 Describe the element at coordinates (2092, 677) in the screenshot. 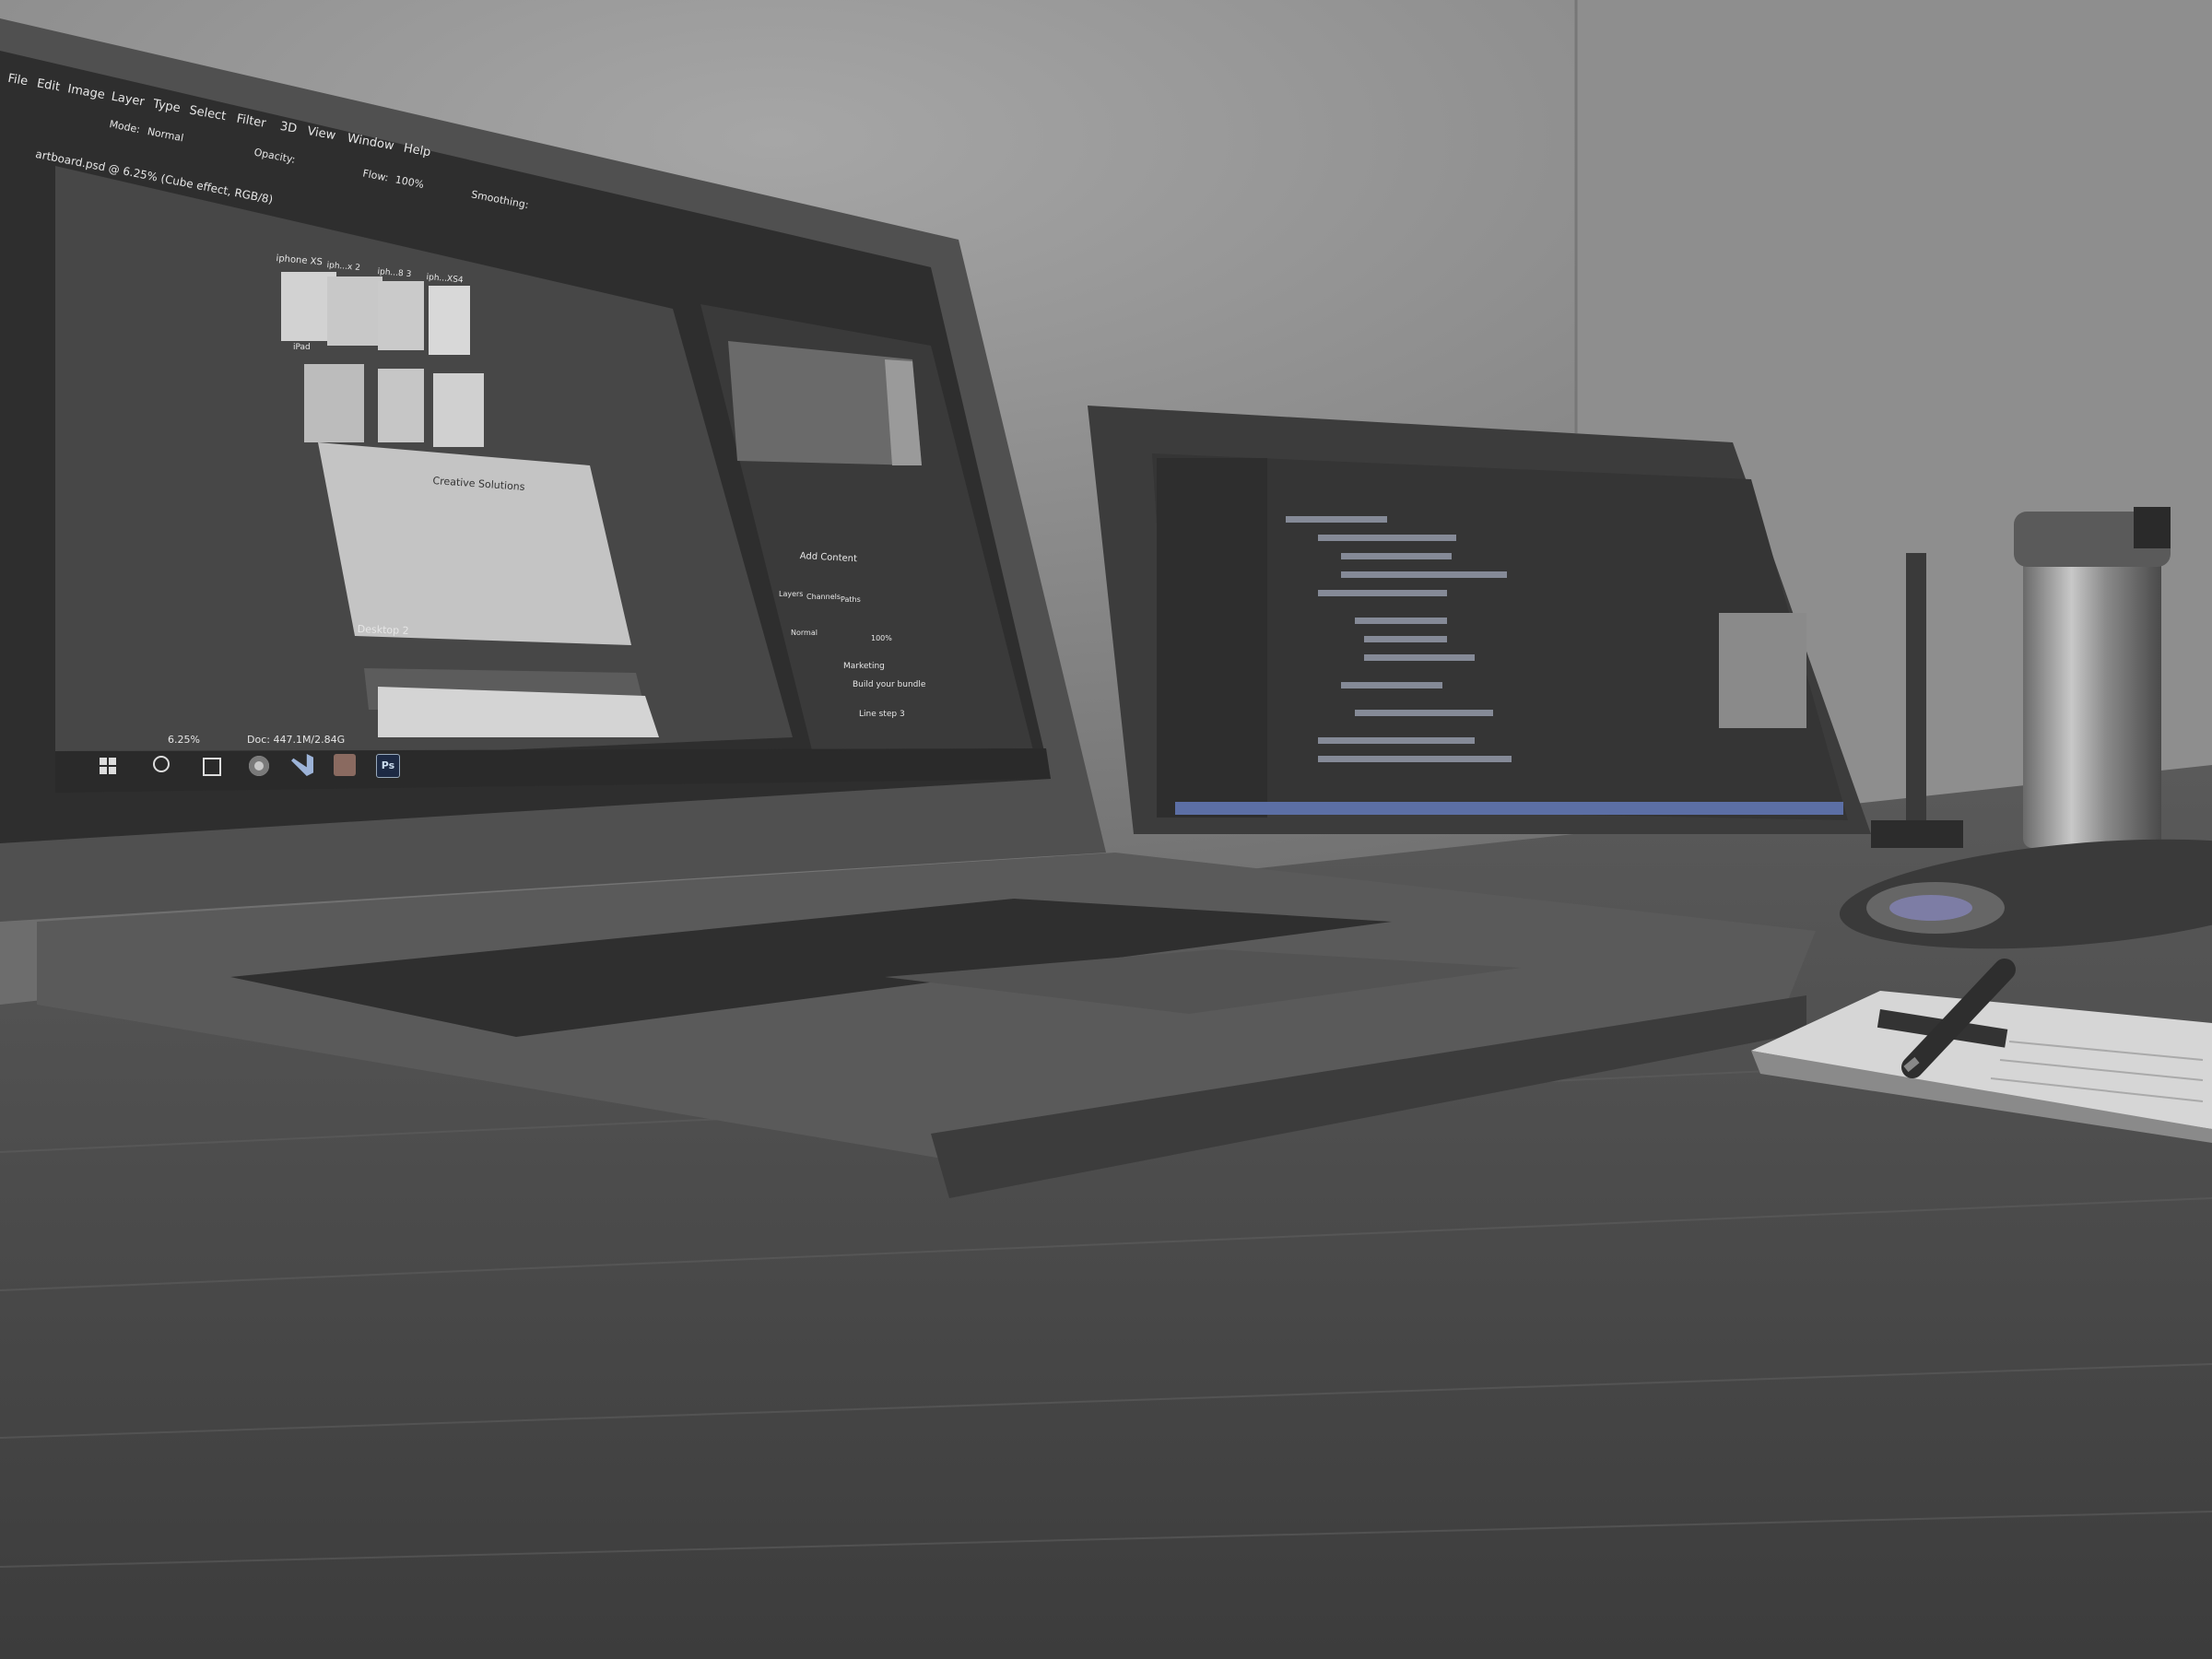

I see `travel-mug` at that location.